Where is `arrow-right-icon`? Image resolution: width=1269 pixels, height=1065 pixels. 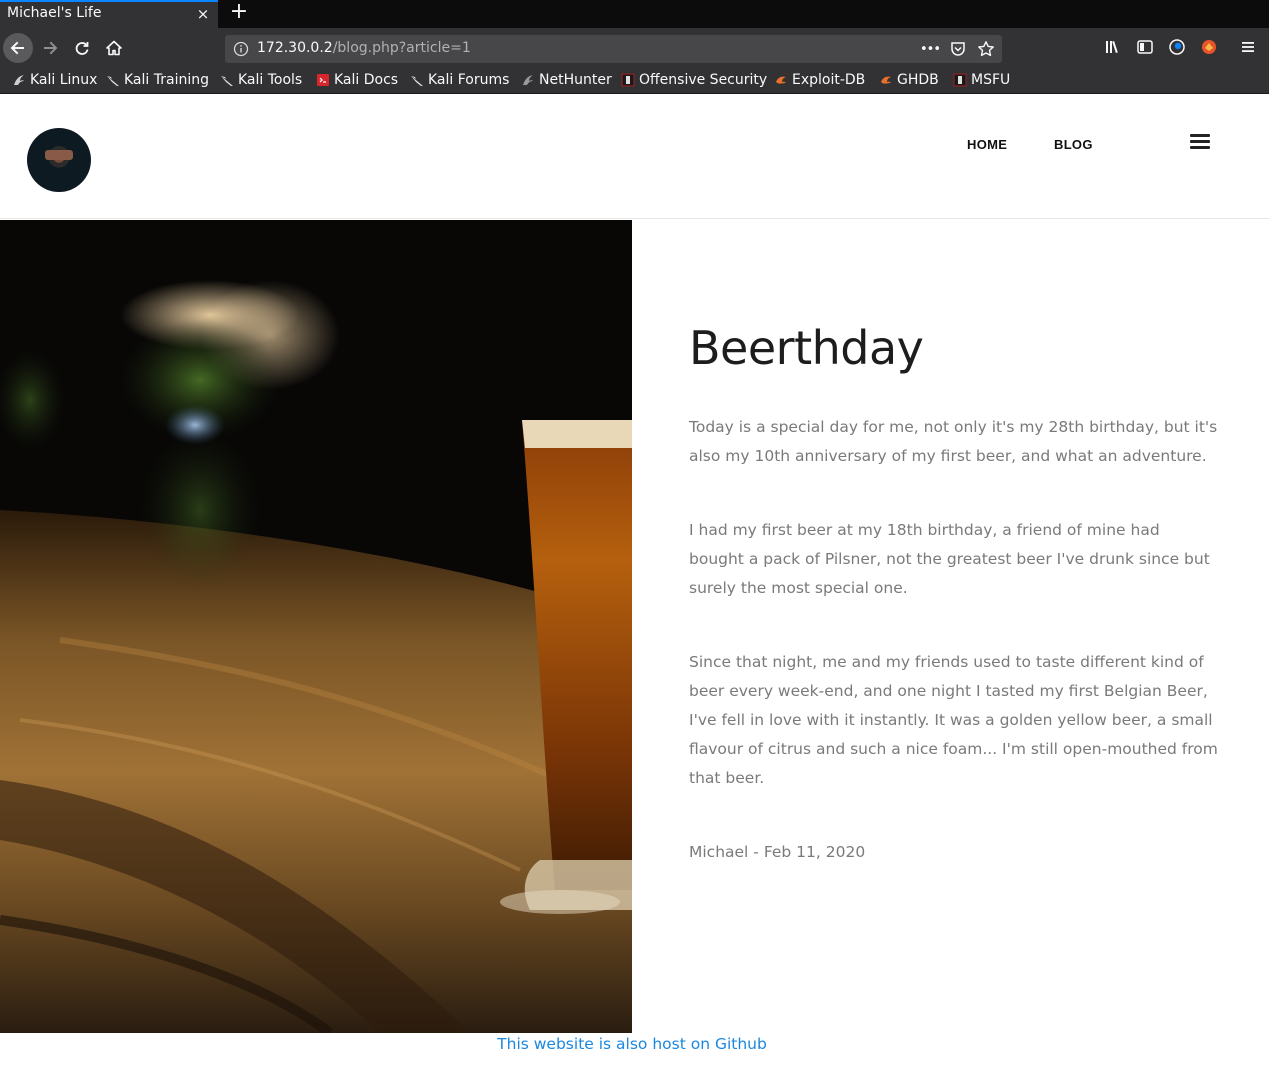 arrow-right-icon is located at coordinates (51, 48).